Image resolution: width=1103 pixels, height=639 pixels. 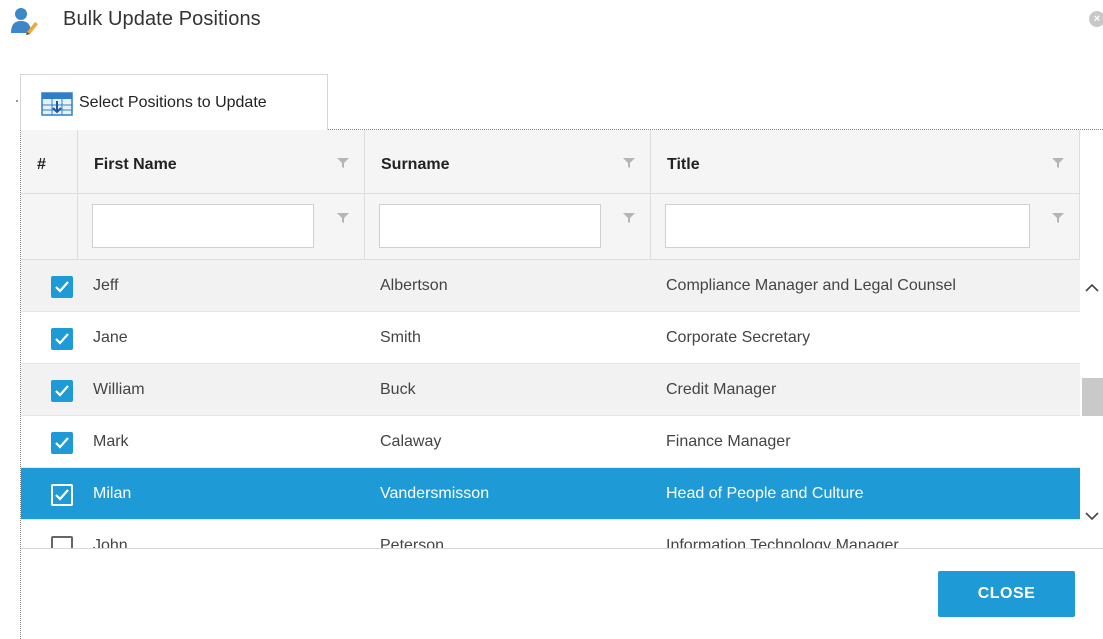 What do you see at coordinates (106, 285) in the screenshot?
I see `cell-first-name: Jeff` at bounding box center [106, 285].